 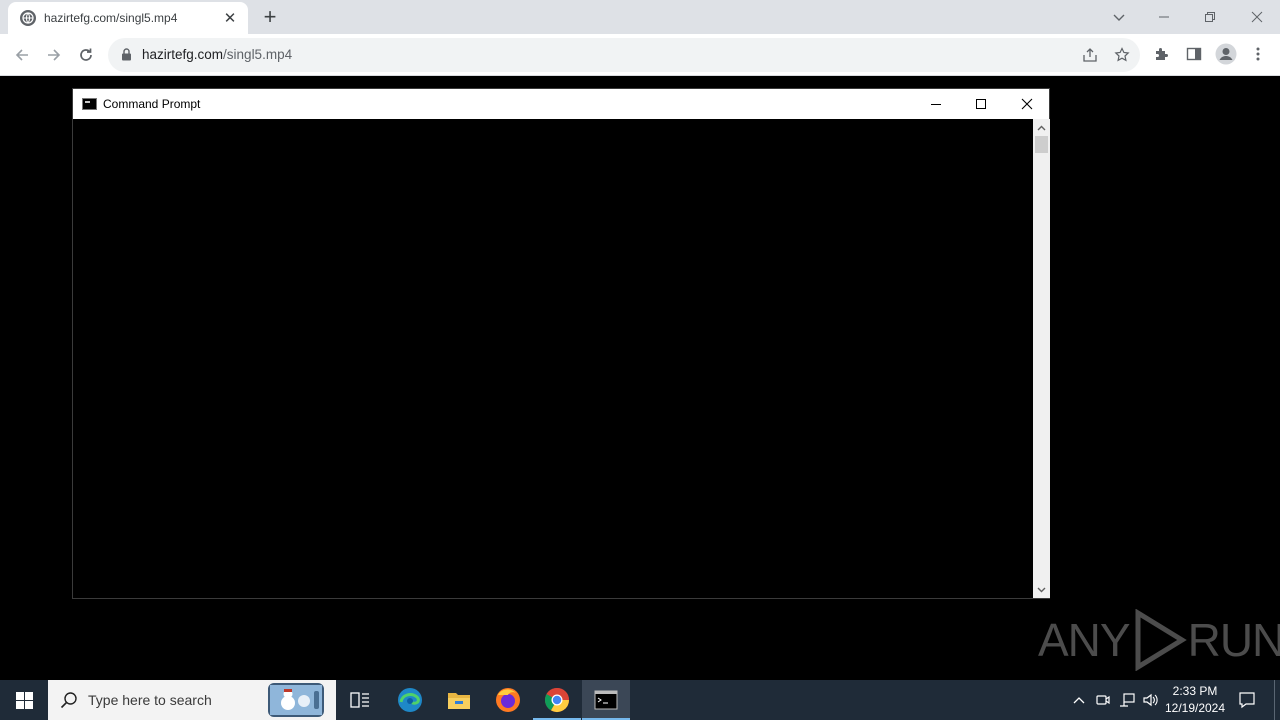 What do you see at coordinates (1041, 127) in the screenshot?
I see `scroll-up-arrow-icon` at bounding box center [1041, 127].